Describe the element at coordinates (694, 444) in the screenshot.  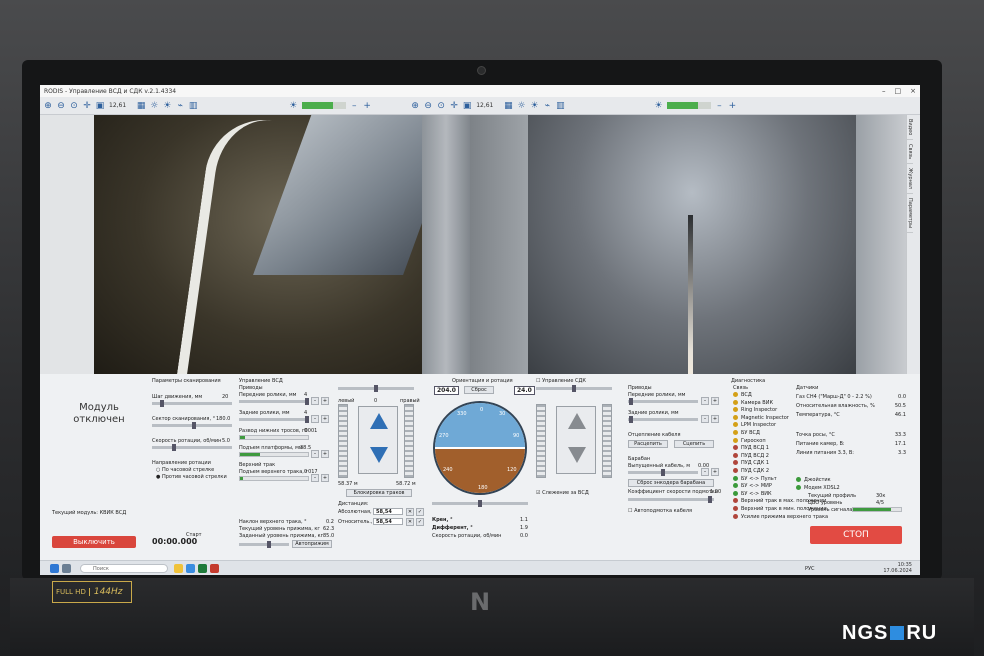
I see `couple-button: Сцепить` at that location.